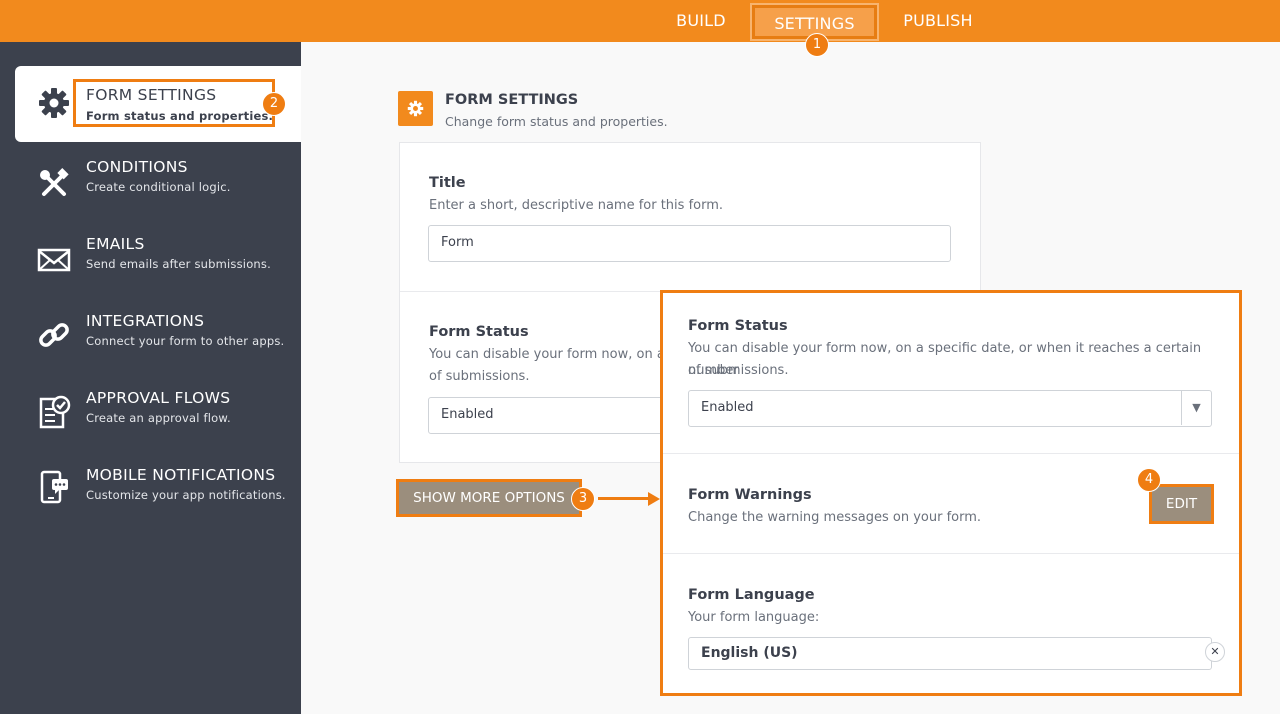 The width and height of the screenshot is (1280, 714). I want to click on status-select: Enabled, so click(548, 415).